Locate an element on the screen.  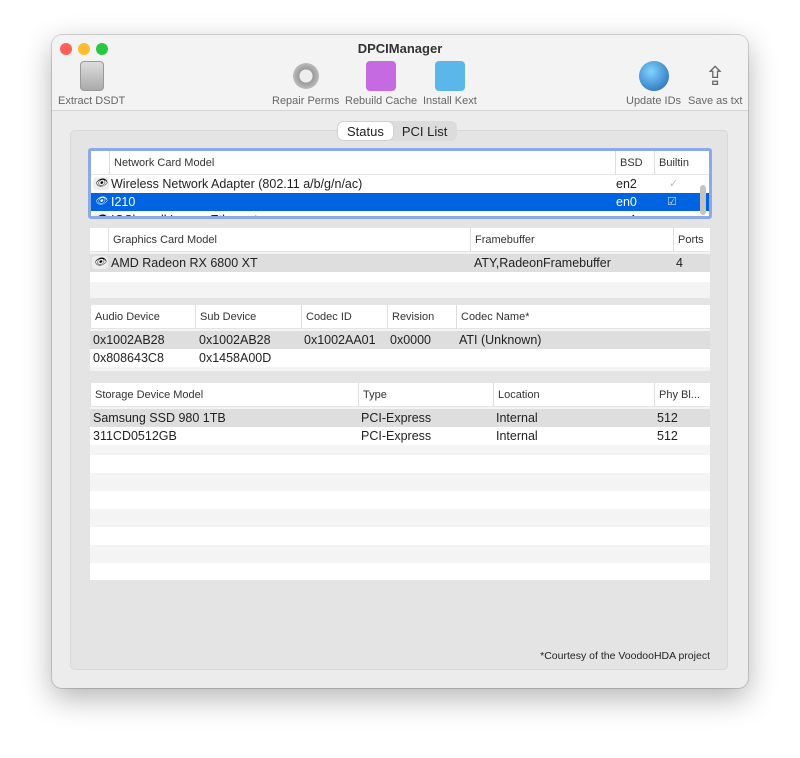
col-audio-device: Audio Device is located at coordinates (125, 317).